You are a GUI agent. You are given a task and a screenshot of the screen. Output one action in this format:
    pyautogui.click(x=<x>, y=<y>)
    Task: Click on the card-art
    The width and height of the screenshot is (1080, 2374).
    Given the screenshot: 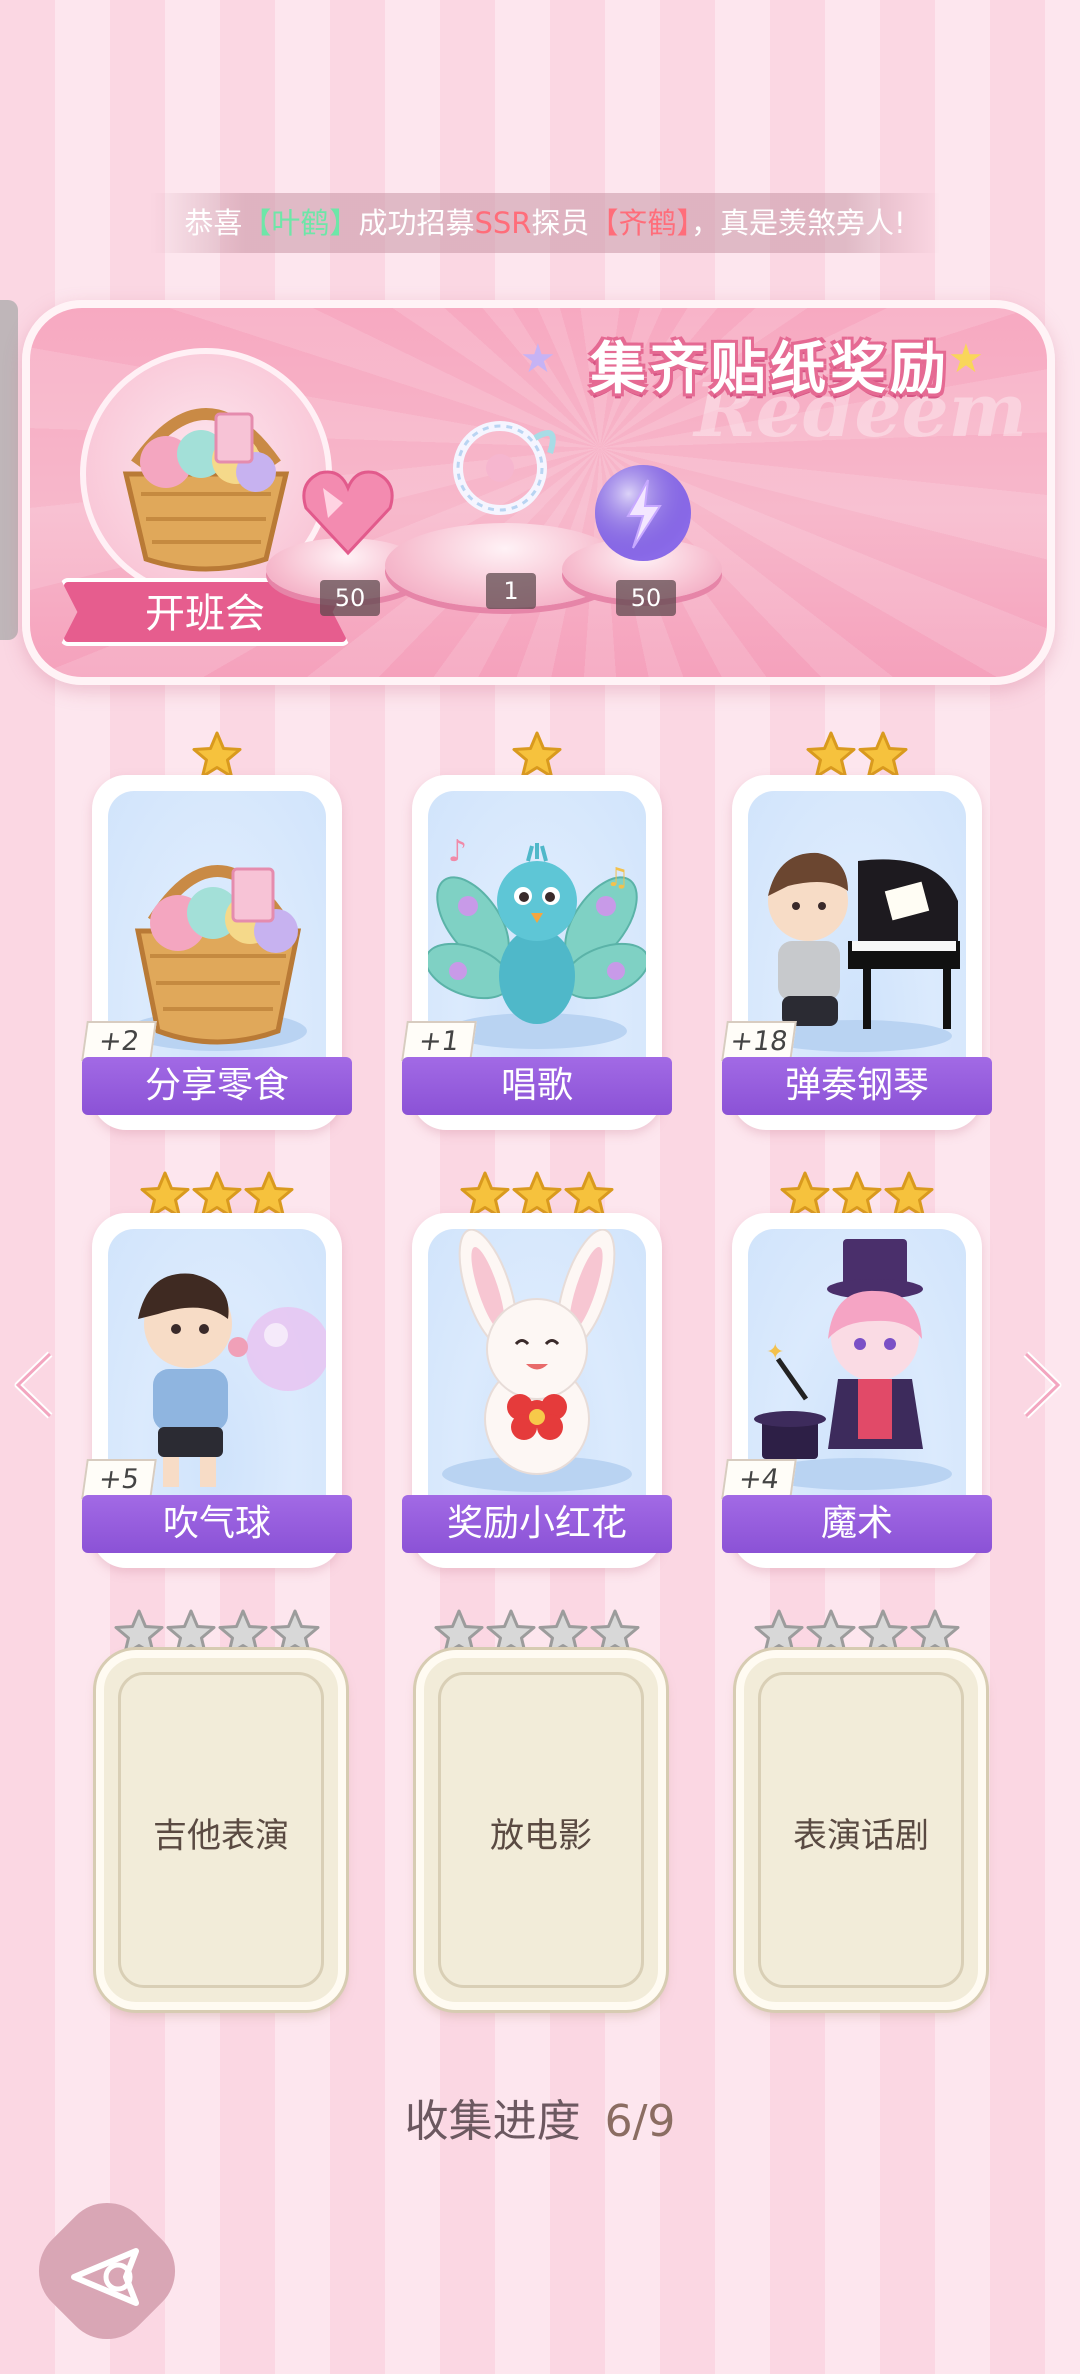 What is the action you would take?
    pyautogui.click(x=537, y=1364)
    